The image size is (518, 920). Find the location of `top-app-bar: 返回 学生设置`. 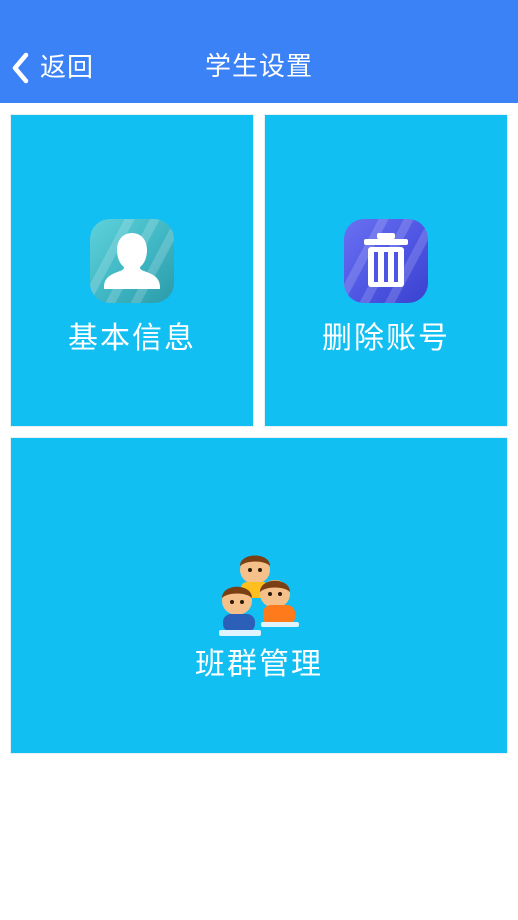

top-app-bar: 返回 学生设置 is located at coordinates (259, 51).